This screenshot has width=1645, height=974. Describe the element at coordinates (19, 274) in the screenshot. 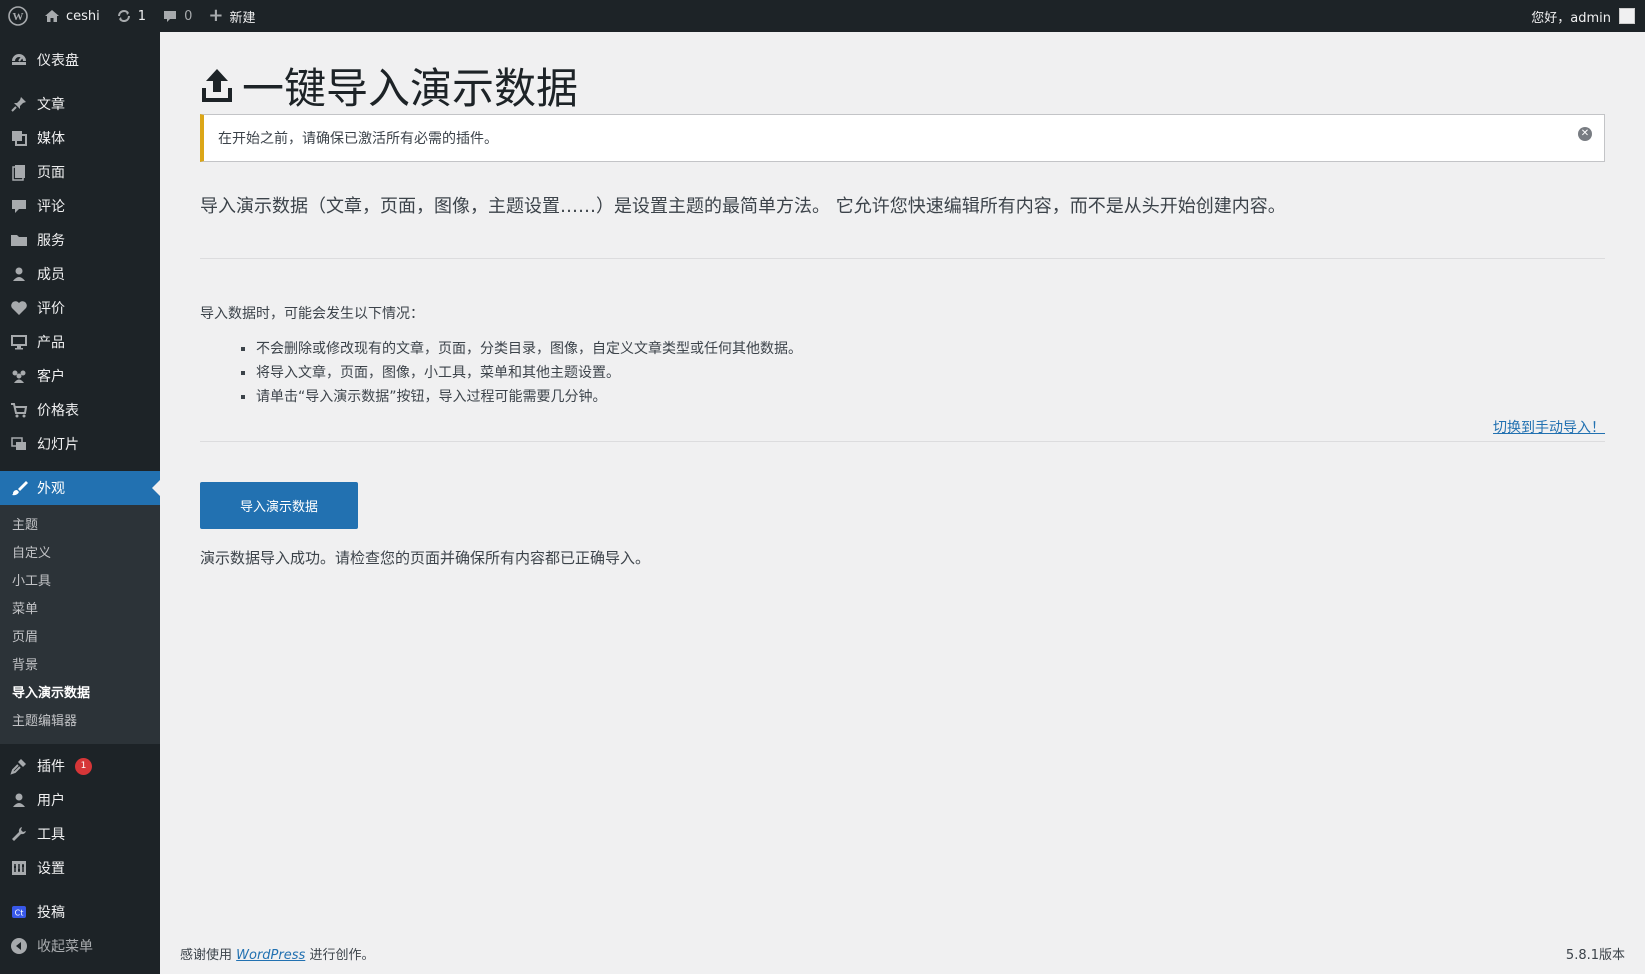

I see `person-icon` at that location.